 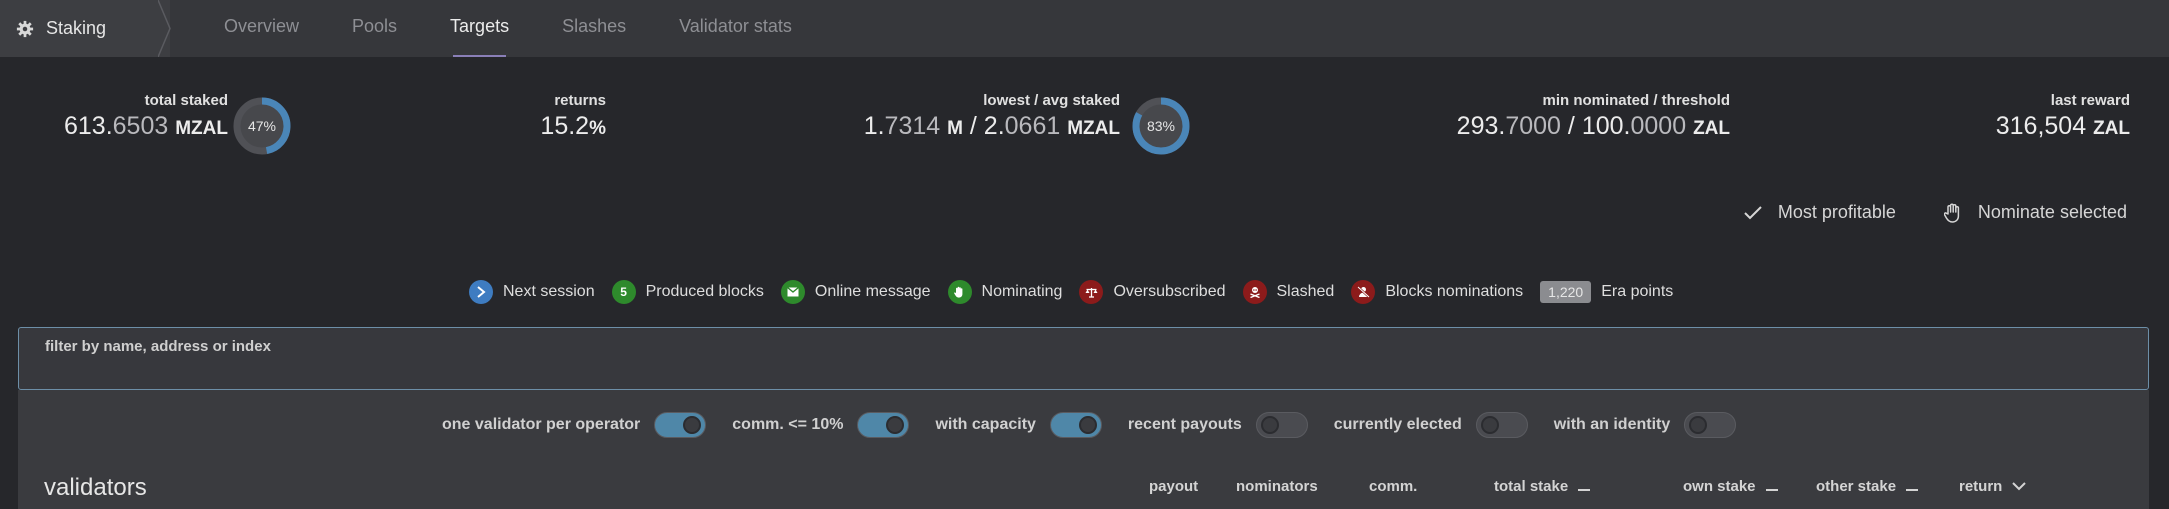 What do you see at coordinates (186, 100) in the screenshot?
I see `total-staked-label: total staked` at bounding box center [186, 100].